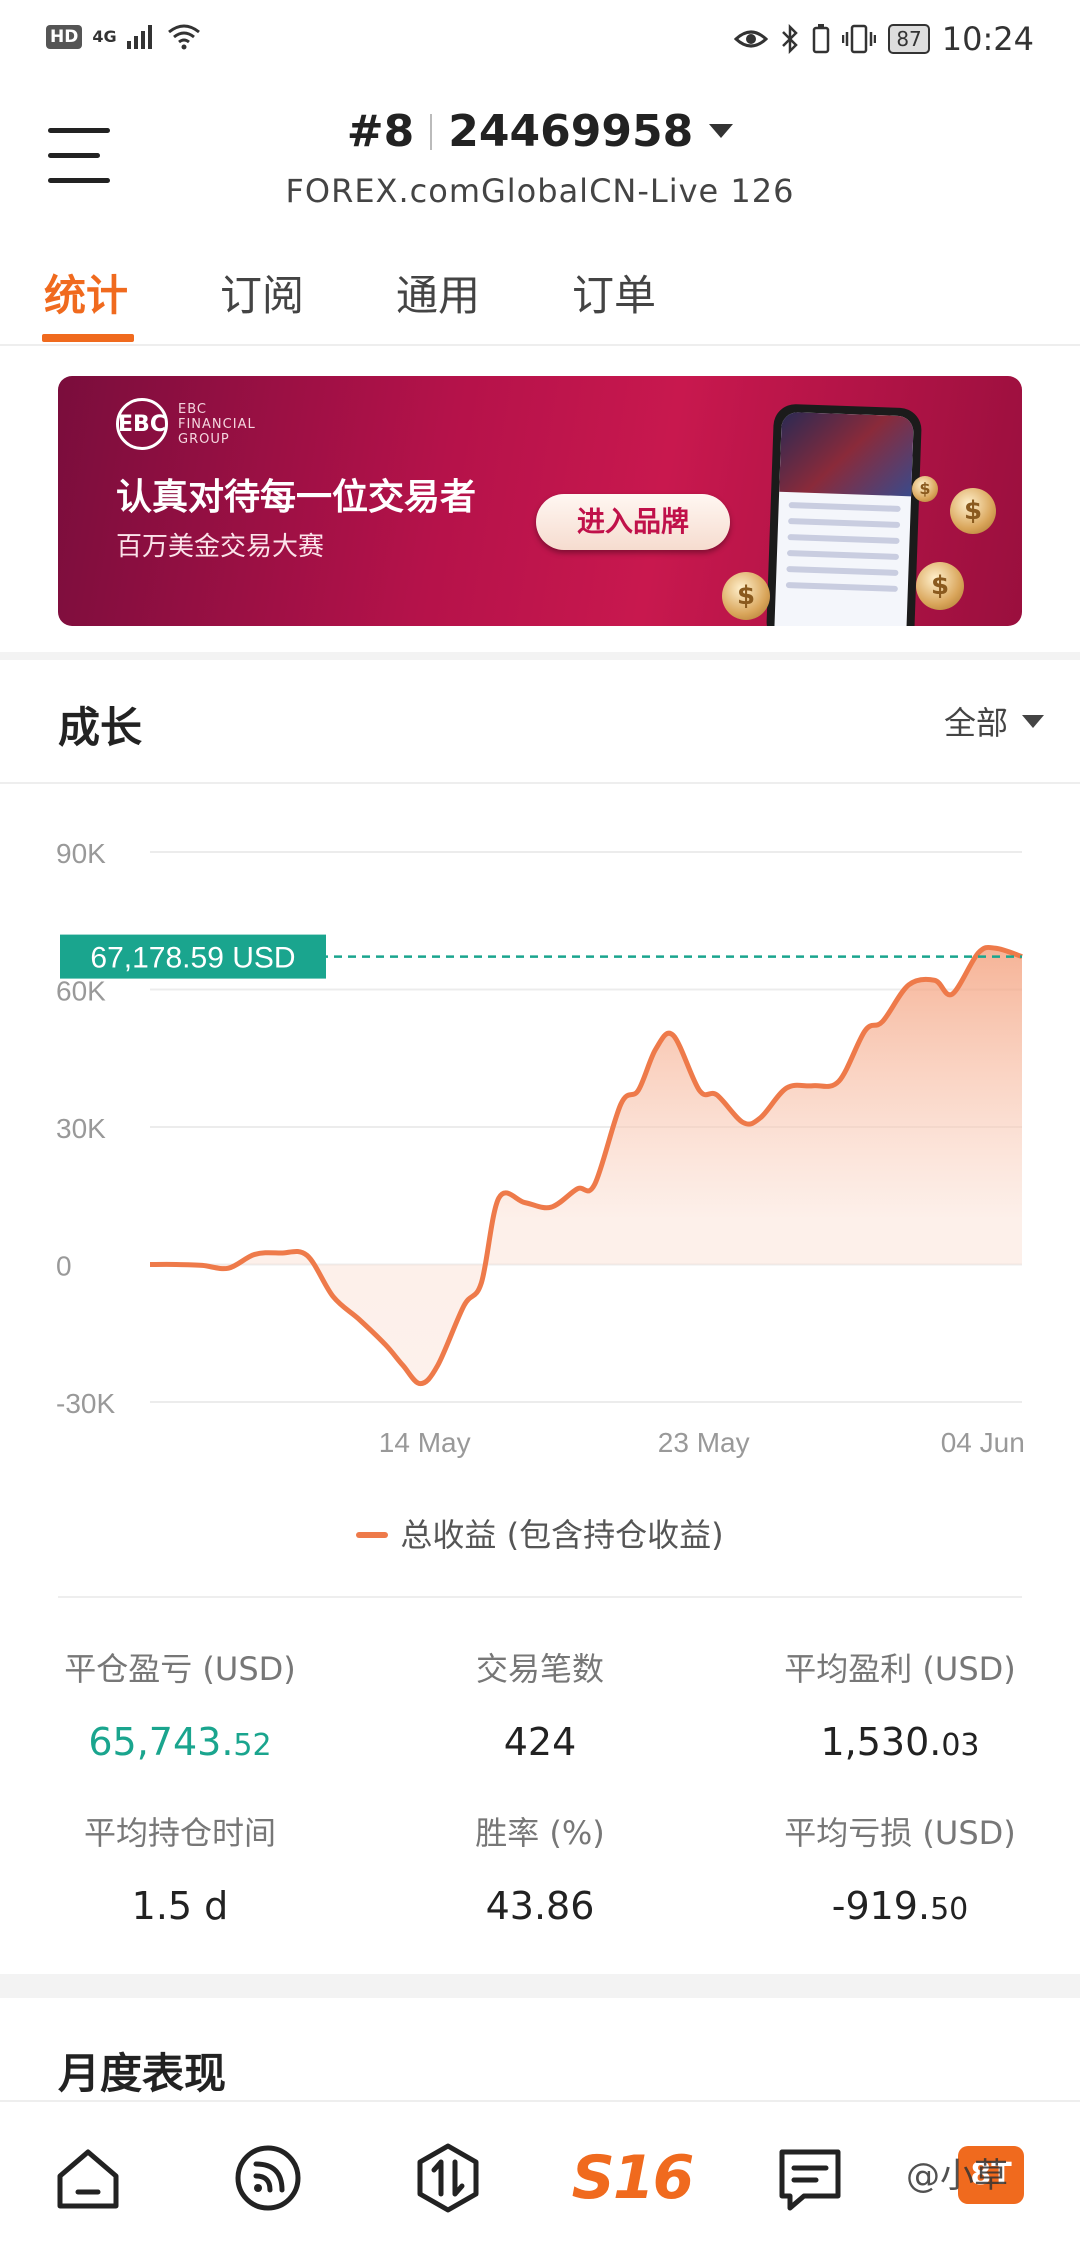 The width and height of the screenshot is (1080, 2244). Describe the element at coordinates (790, 39) in the screenshot. I see `bluetooth-icon` at that location.